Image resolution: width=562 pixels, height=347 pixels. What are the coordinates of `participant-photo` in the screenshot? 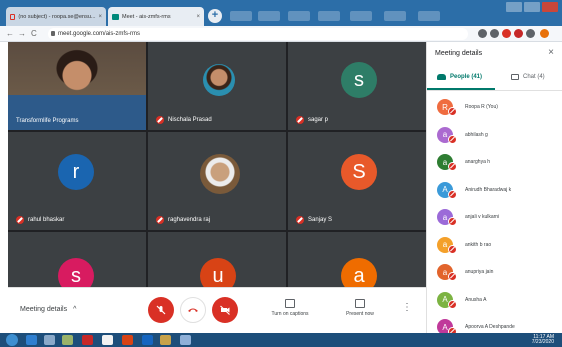 It's located at (220, 174).